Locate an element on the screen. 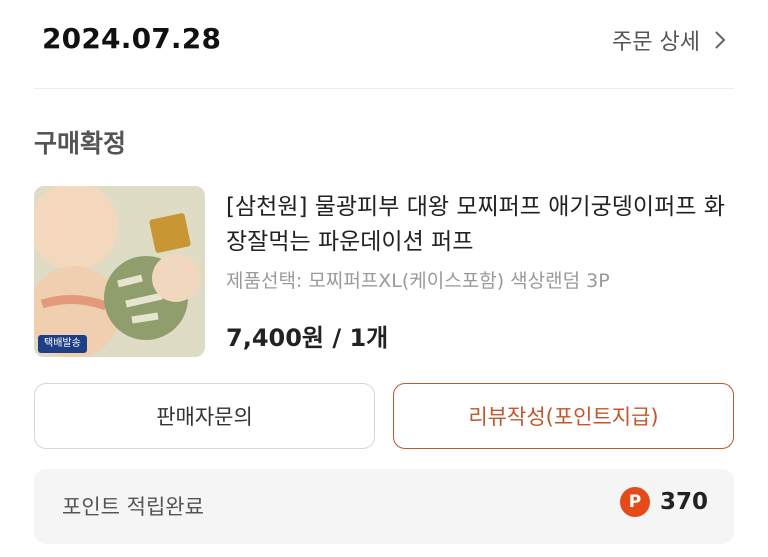  points-panel: 포인트 적립완료 P 370 is located at coordinates (384, 506).